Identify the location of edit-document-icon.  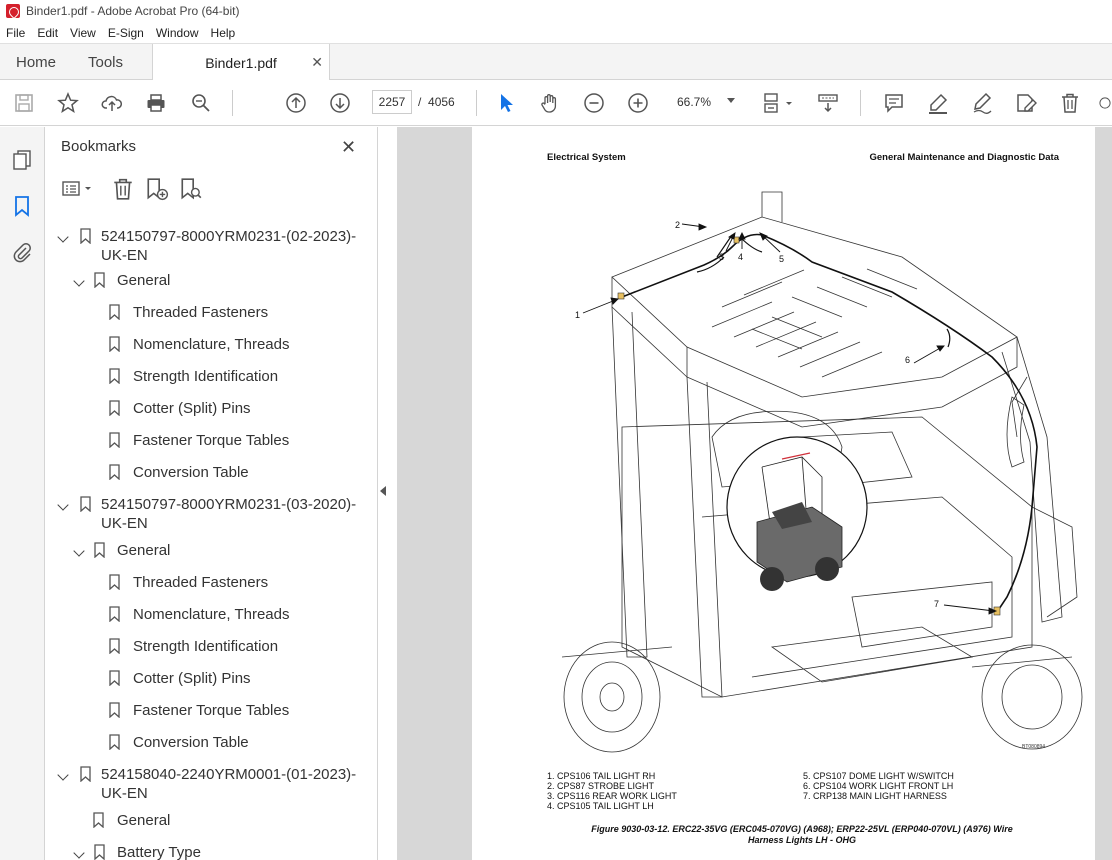
(1026, 103).